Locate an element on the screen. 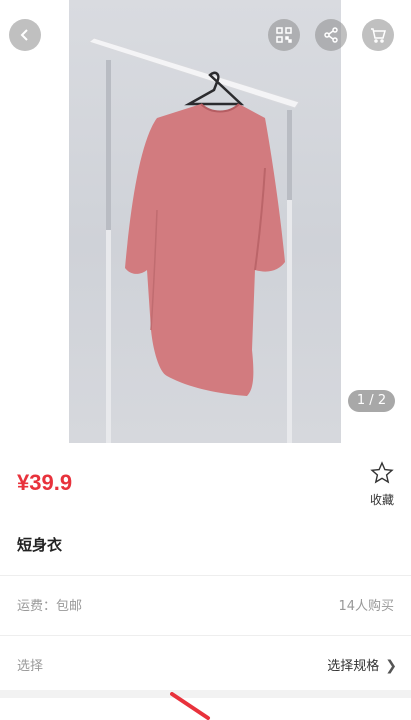 This screenshot has width=411, height=720. back-button is located at coordinates (25, 35).